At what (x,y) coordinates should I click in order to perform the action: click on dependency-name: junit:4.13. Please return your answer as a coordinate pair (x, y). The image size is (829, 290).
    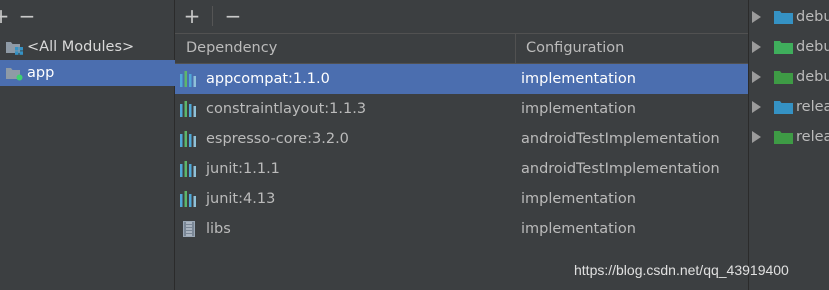
    Looking at the image, I should click on (241, 199).